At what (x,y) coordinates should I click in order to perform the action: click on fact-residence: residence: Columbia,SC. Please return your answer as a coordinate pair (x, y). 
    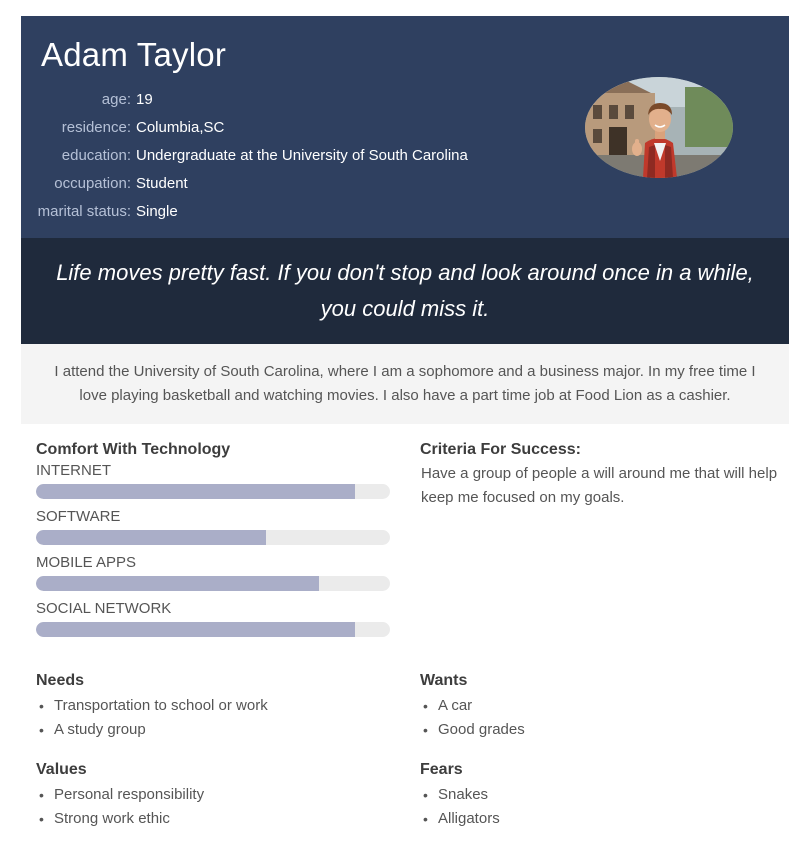
    Looking at the image, I should click on (244, 127).